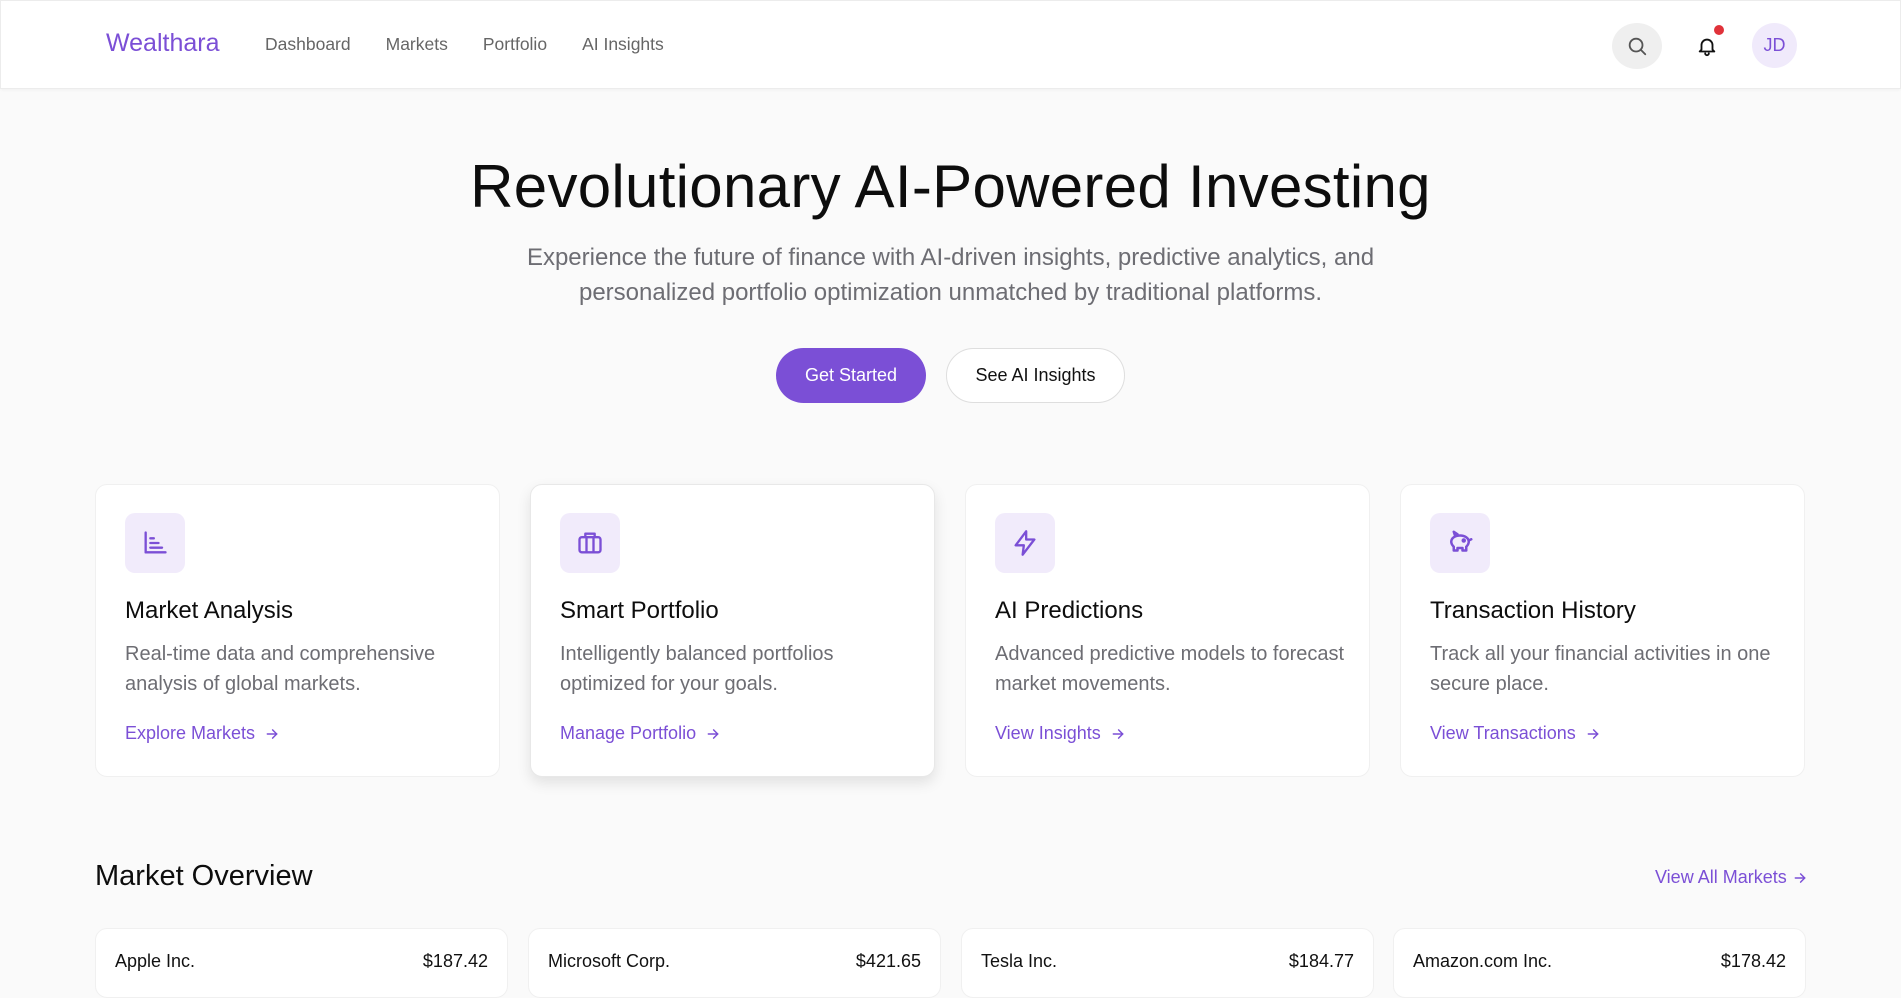 The width and height of the screenshot is (1901, 998). What do you see at coordinates (209, 610) in the screenshot?
I see `feature-title: Market Analysis` at bounding box center [209, 610].